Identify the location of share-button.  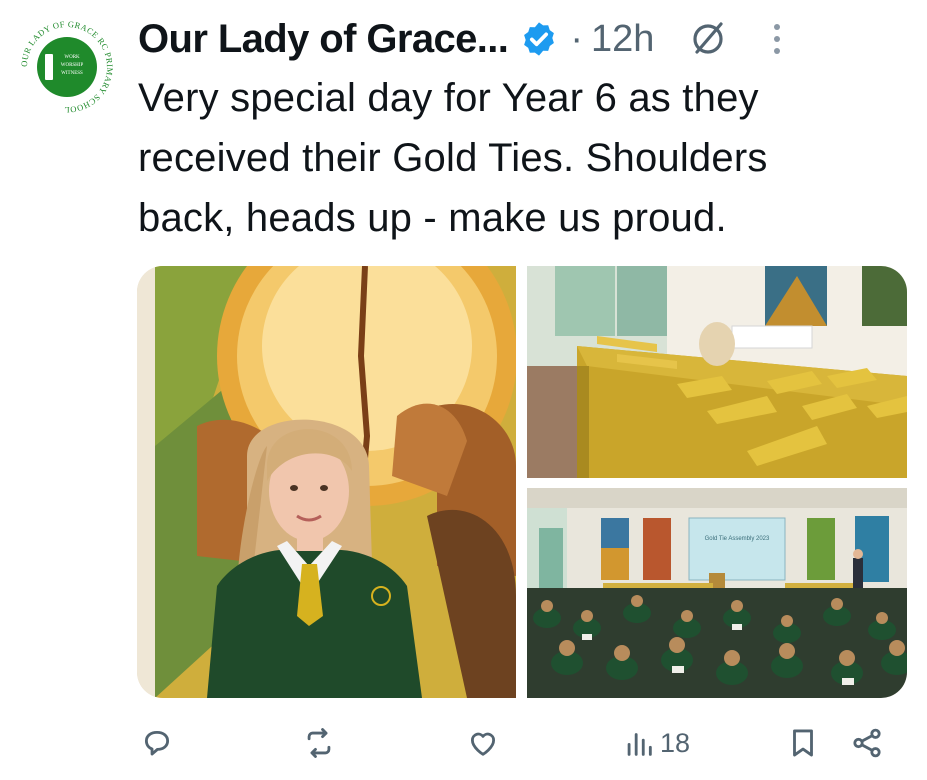
(867, 743).